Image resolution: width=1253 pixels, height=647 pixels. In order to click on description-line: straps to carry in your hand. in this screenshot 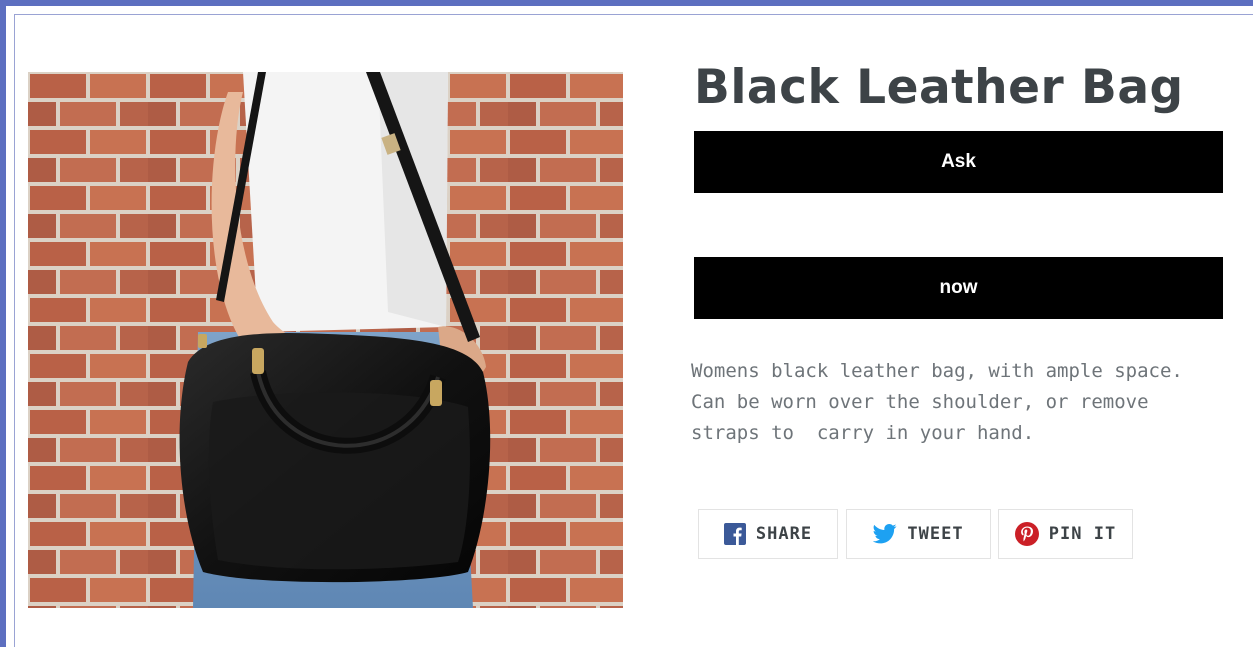, I will do `click(863, 433)`.